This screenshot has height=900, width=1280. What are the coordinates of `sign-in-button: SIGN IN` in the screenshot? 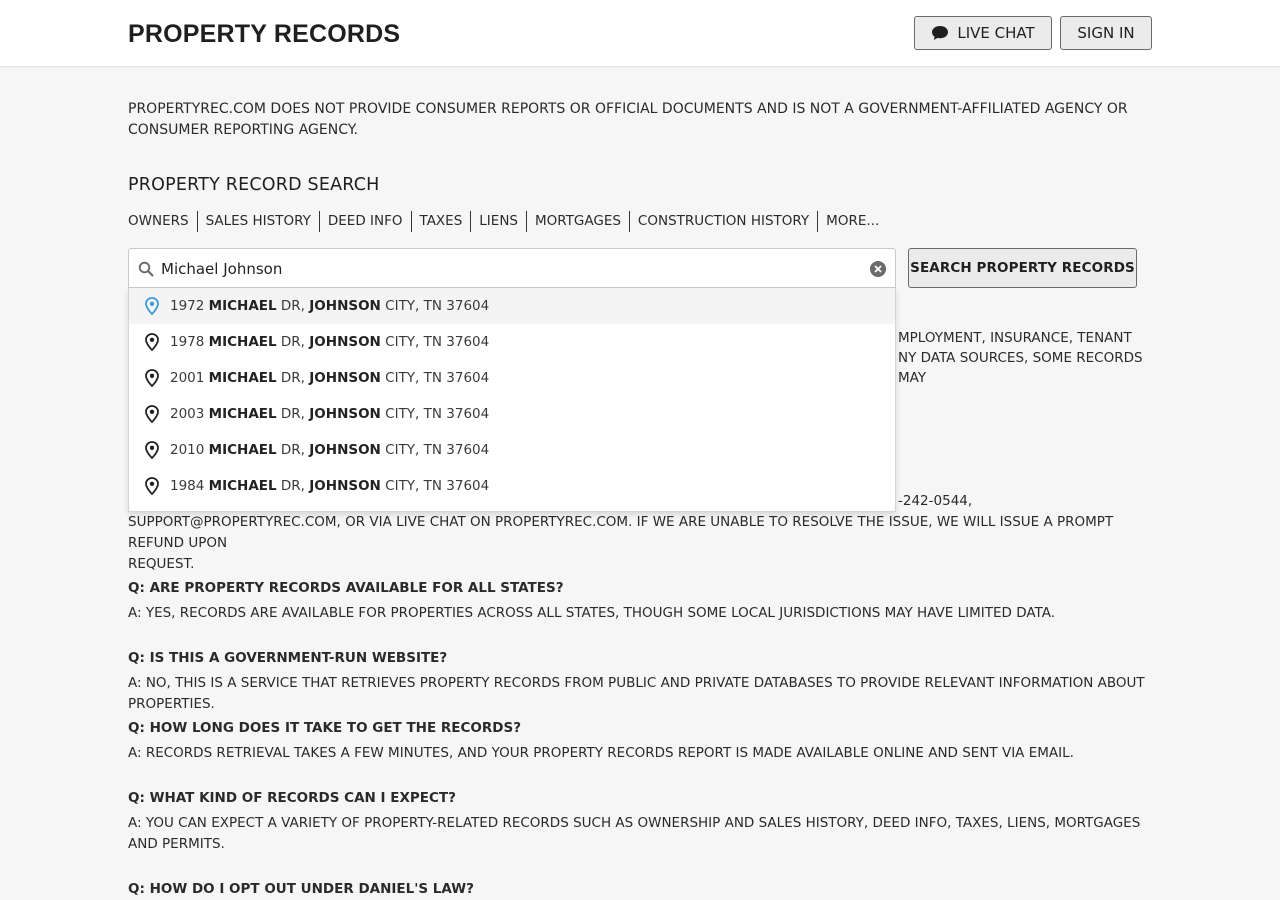 It's located at (1106, 33).